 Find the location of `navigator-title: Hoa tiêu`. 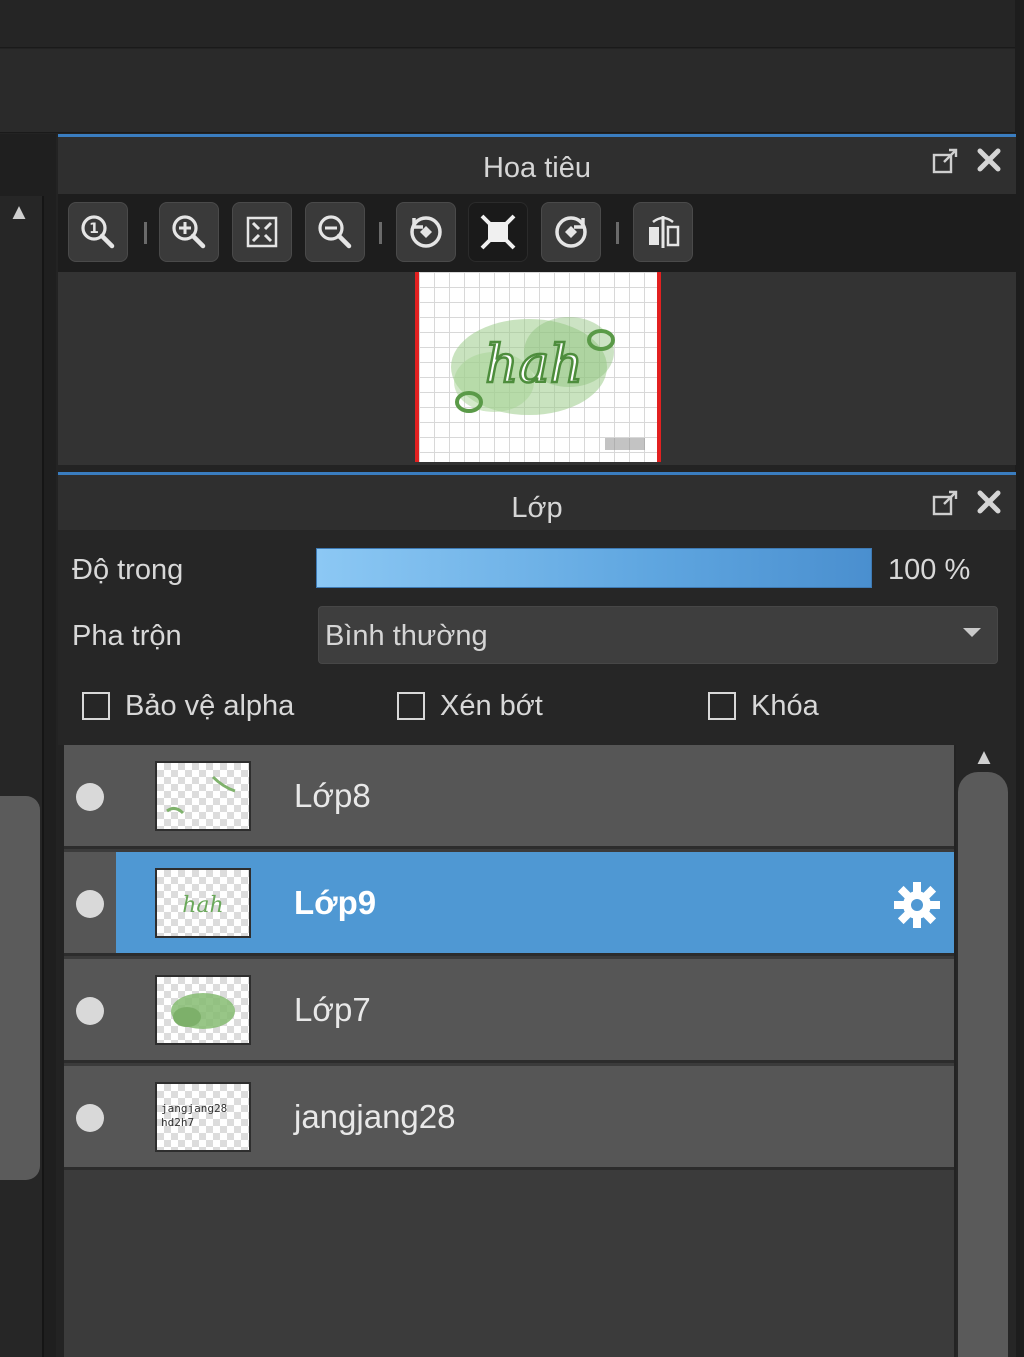

navigator-title: Hoa tiêu is located at coordinates (536, 168).